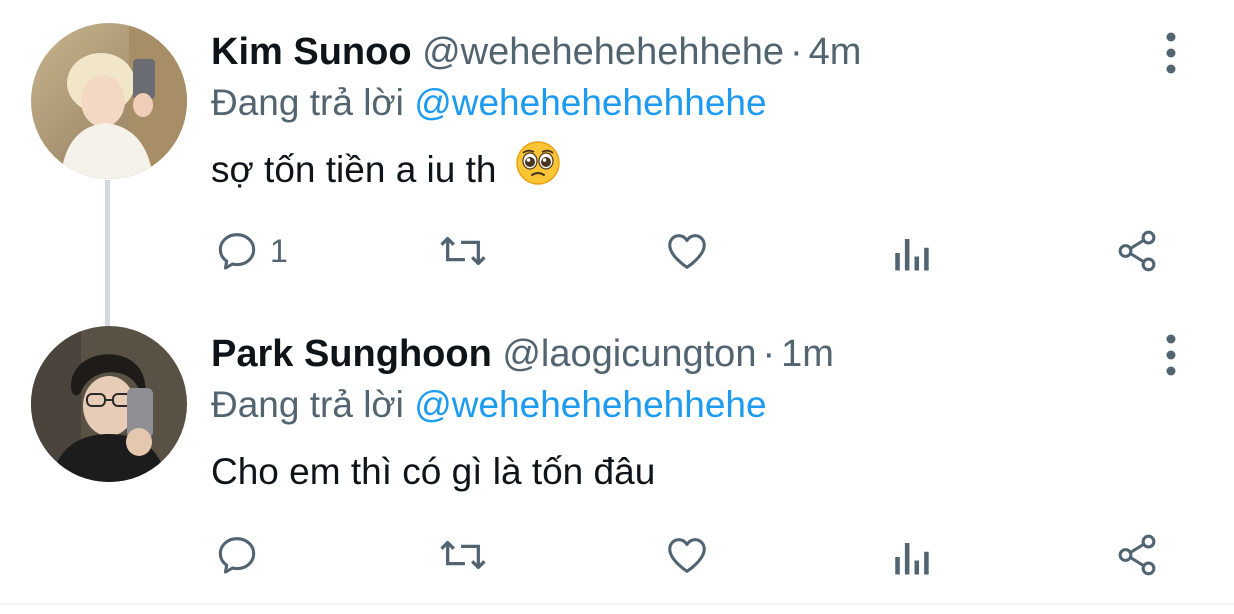 The width and height of the screenshot is (1234, 614). I want to click on pleading-face-emoji, so click(538, 169).